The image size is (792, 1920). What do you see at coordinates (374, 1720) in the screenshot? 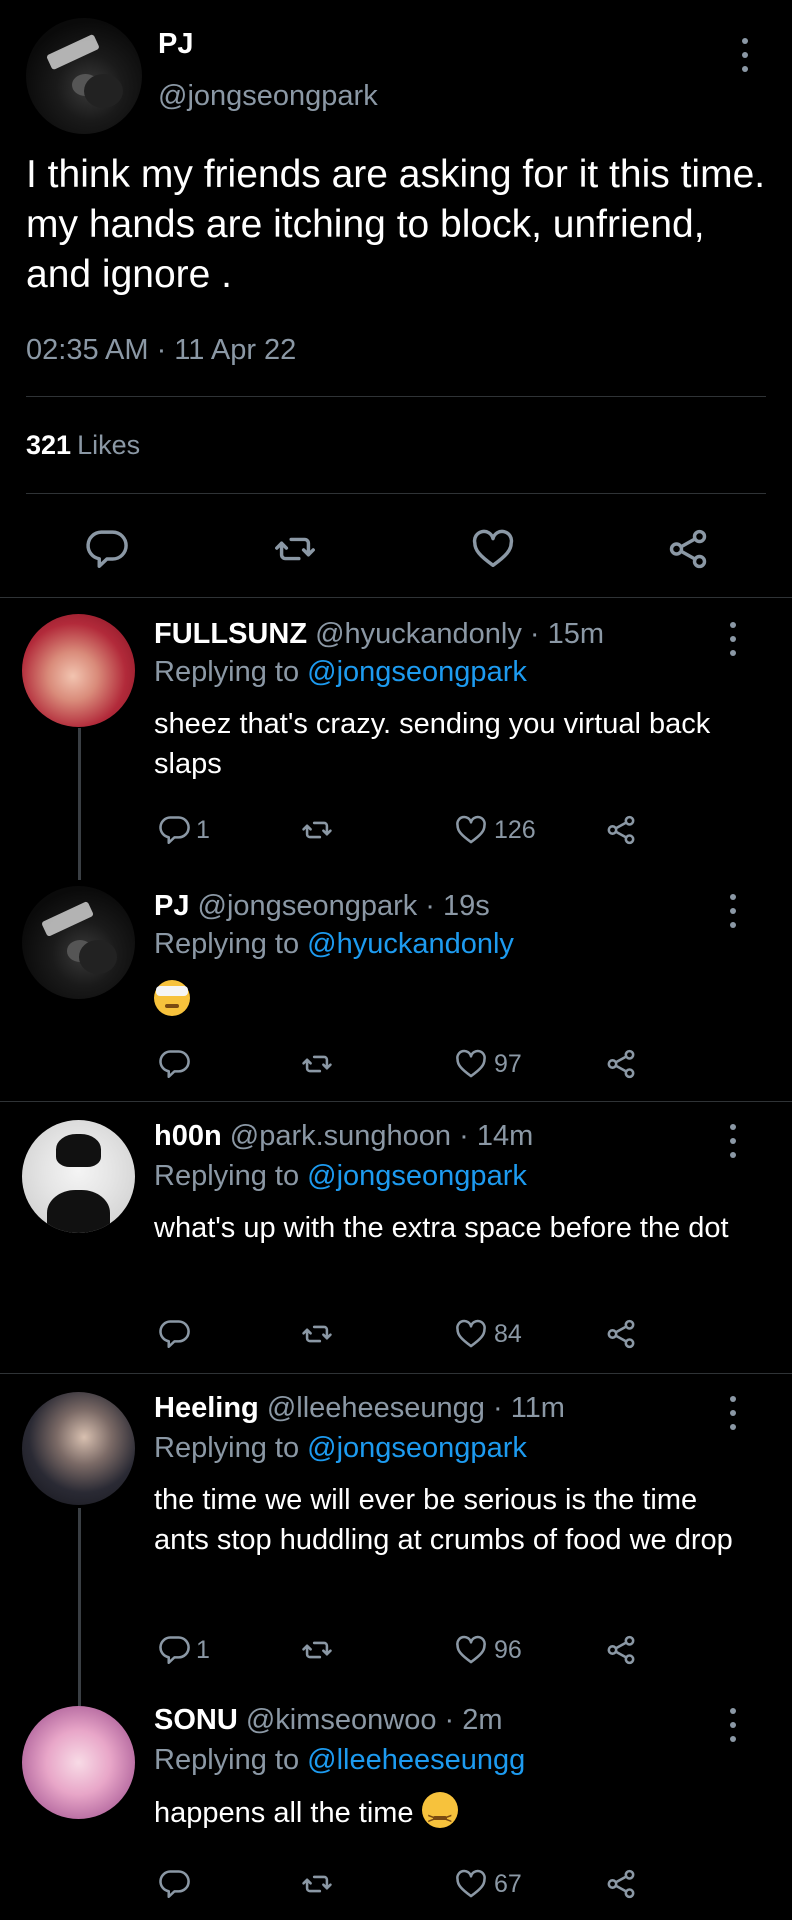
I see `author-meta: @kimseonwoo · 2m` at bounding box center [374, 1720].